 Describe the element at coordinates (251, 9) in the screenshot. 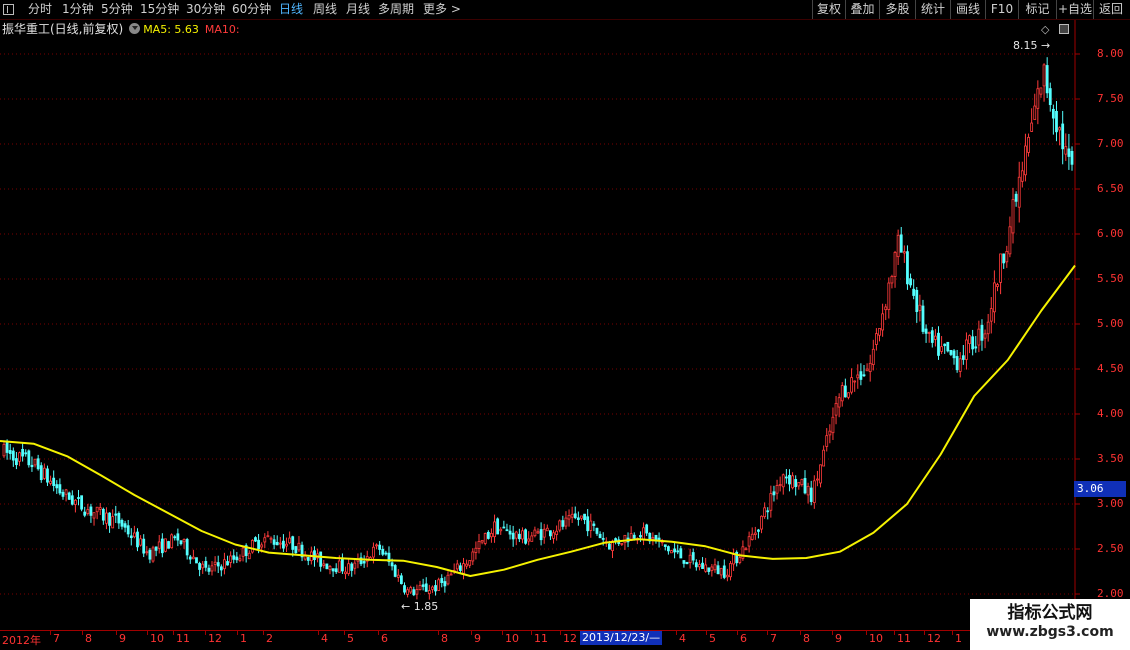

I see `period-tab-5: 60分钟` at that location.